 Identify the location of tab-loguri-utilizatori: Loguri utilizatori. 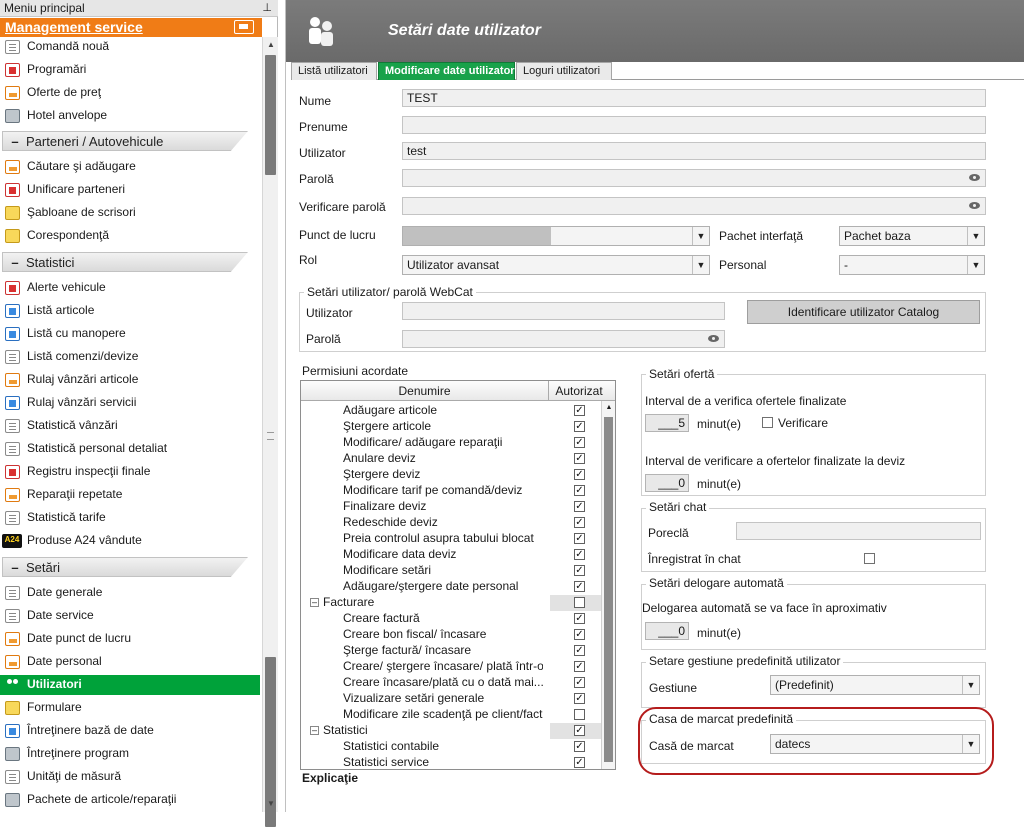
(564, 71).